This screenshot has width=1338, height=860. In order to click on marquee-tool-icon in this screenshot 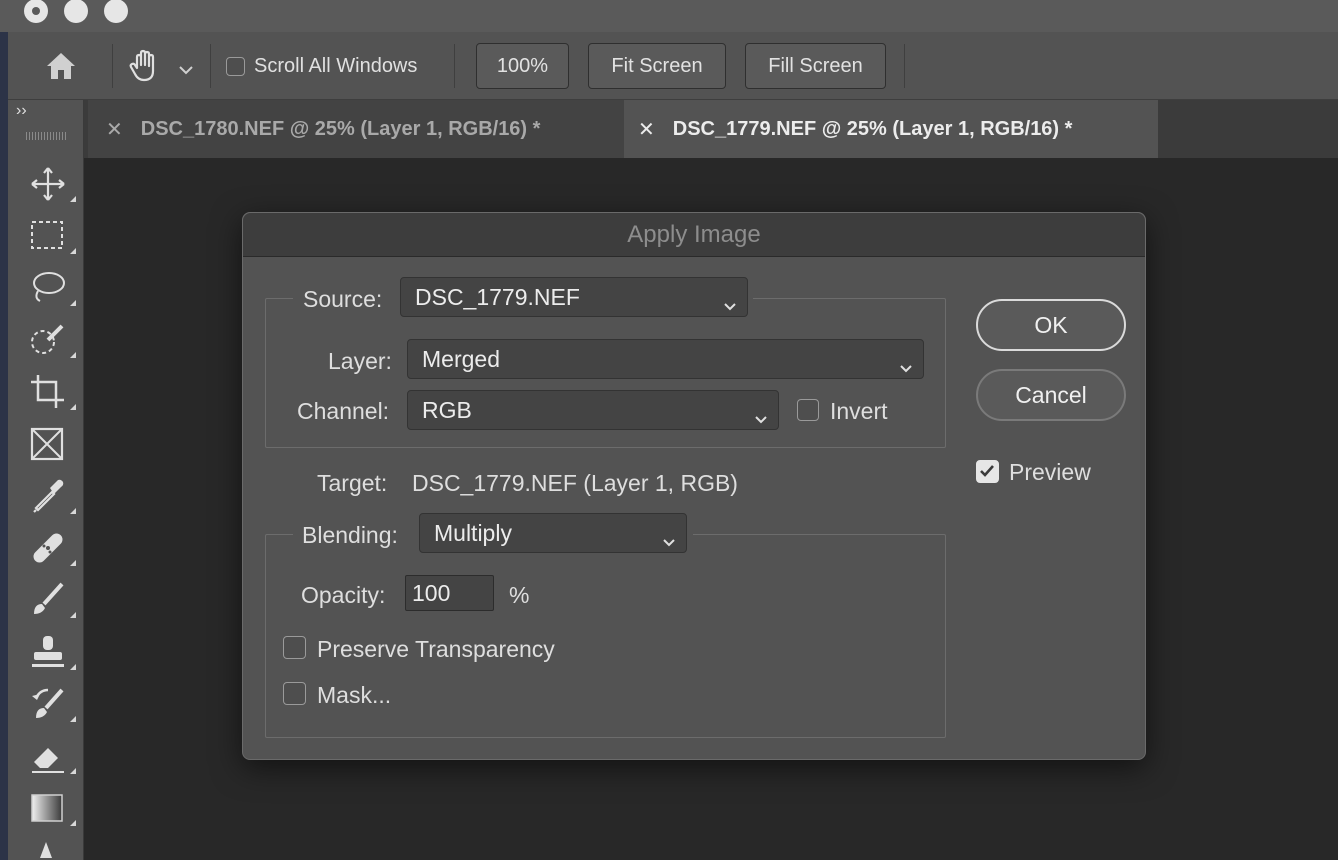, I will do `click(47, 235)`.